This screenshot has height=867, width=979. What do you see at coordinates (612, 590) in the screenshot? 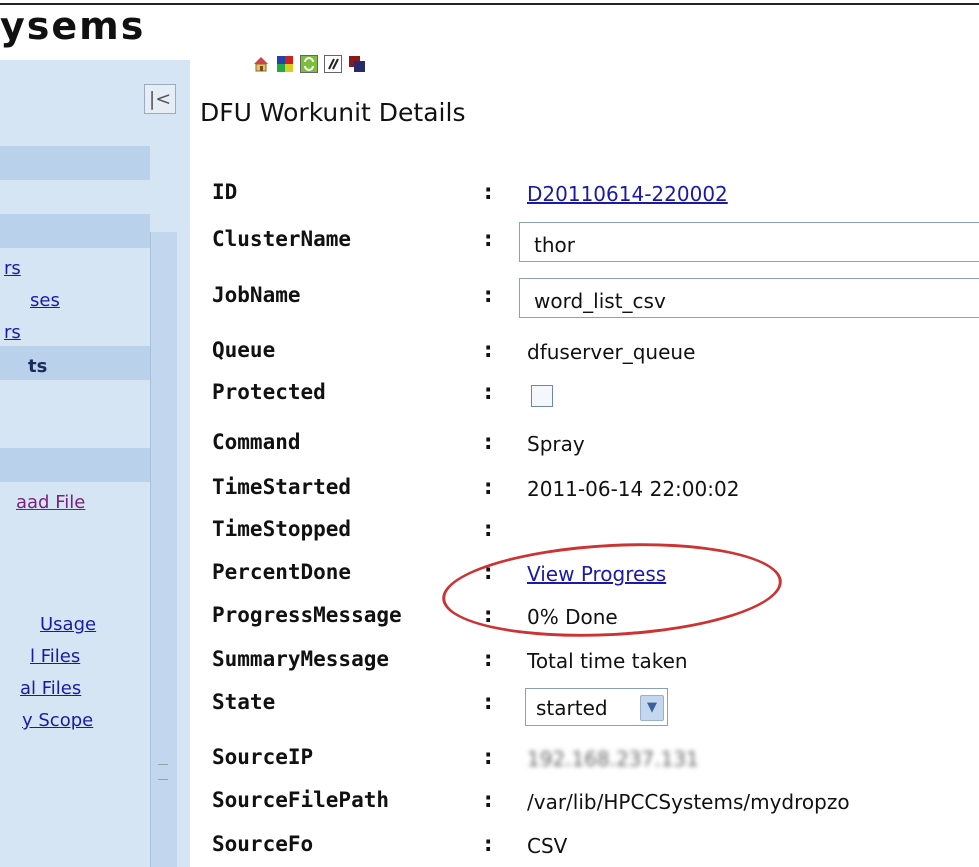
I see `highlight-ellipse` at bounding box center [612, 590].